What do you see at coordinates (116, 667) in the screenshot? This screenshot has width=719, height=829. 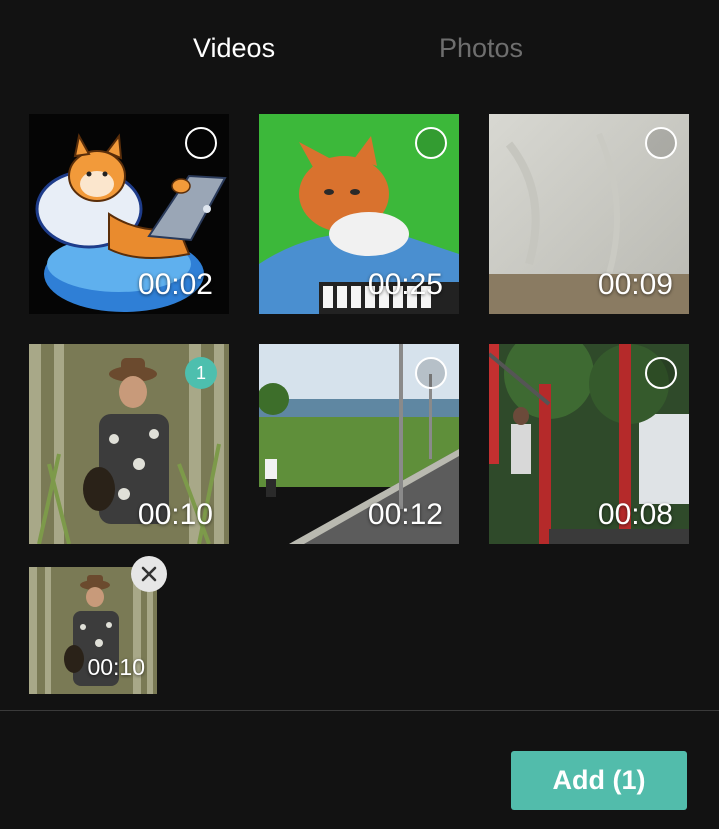 I see `selected-clip-duration: 00:10` at bounding box center [116, 667].